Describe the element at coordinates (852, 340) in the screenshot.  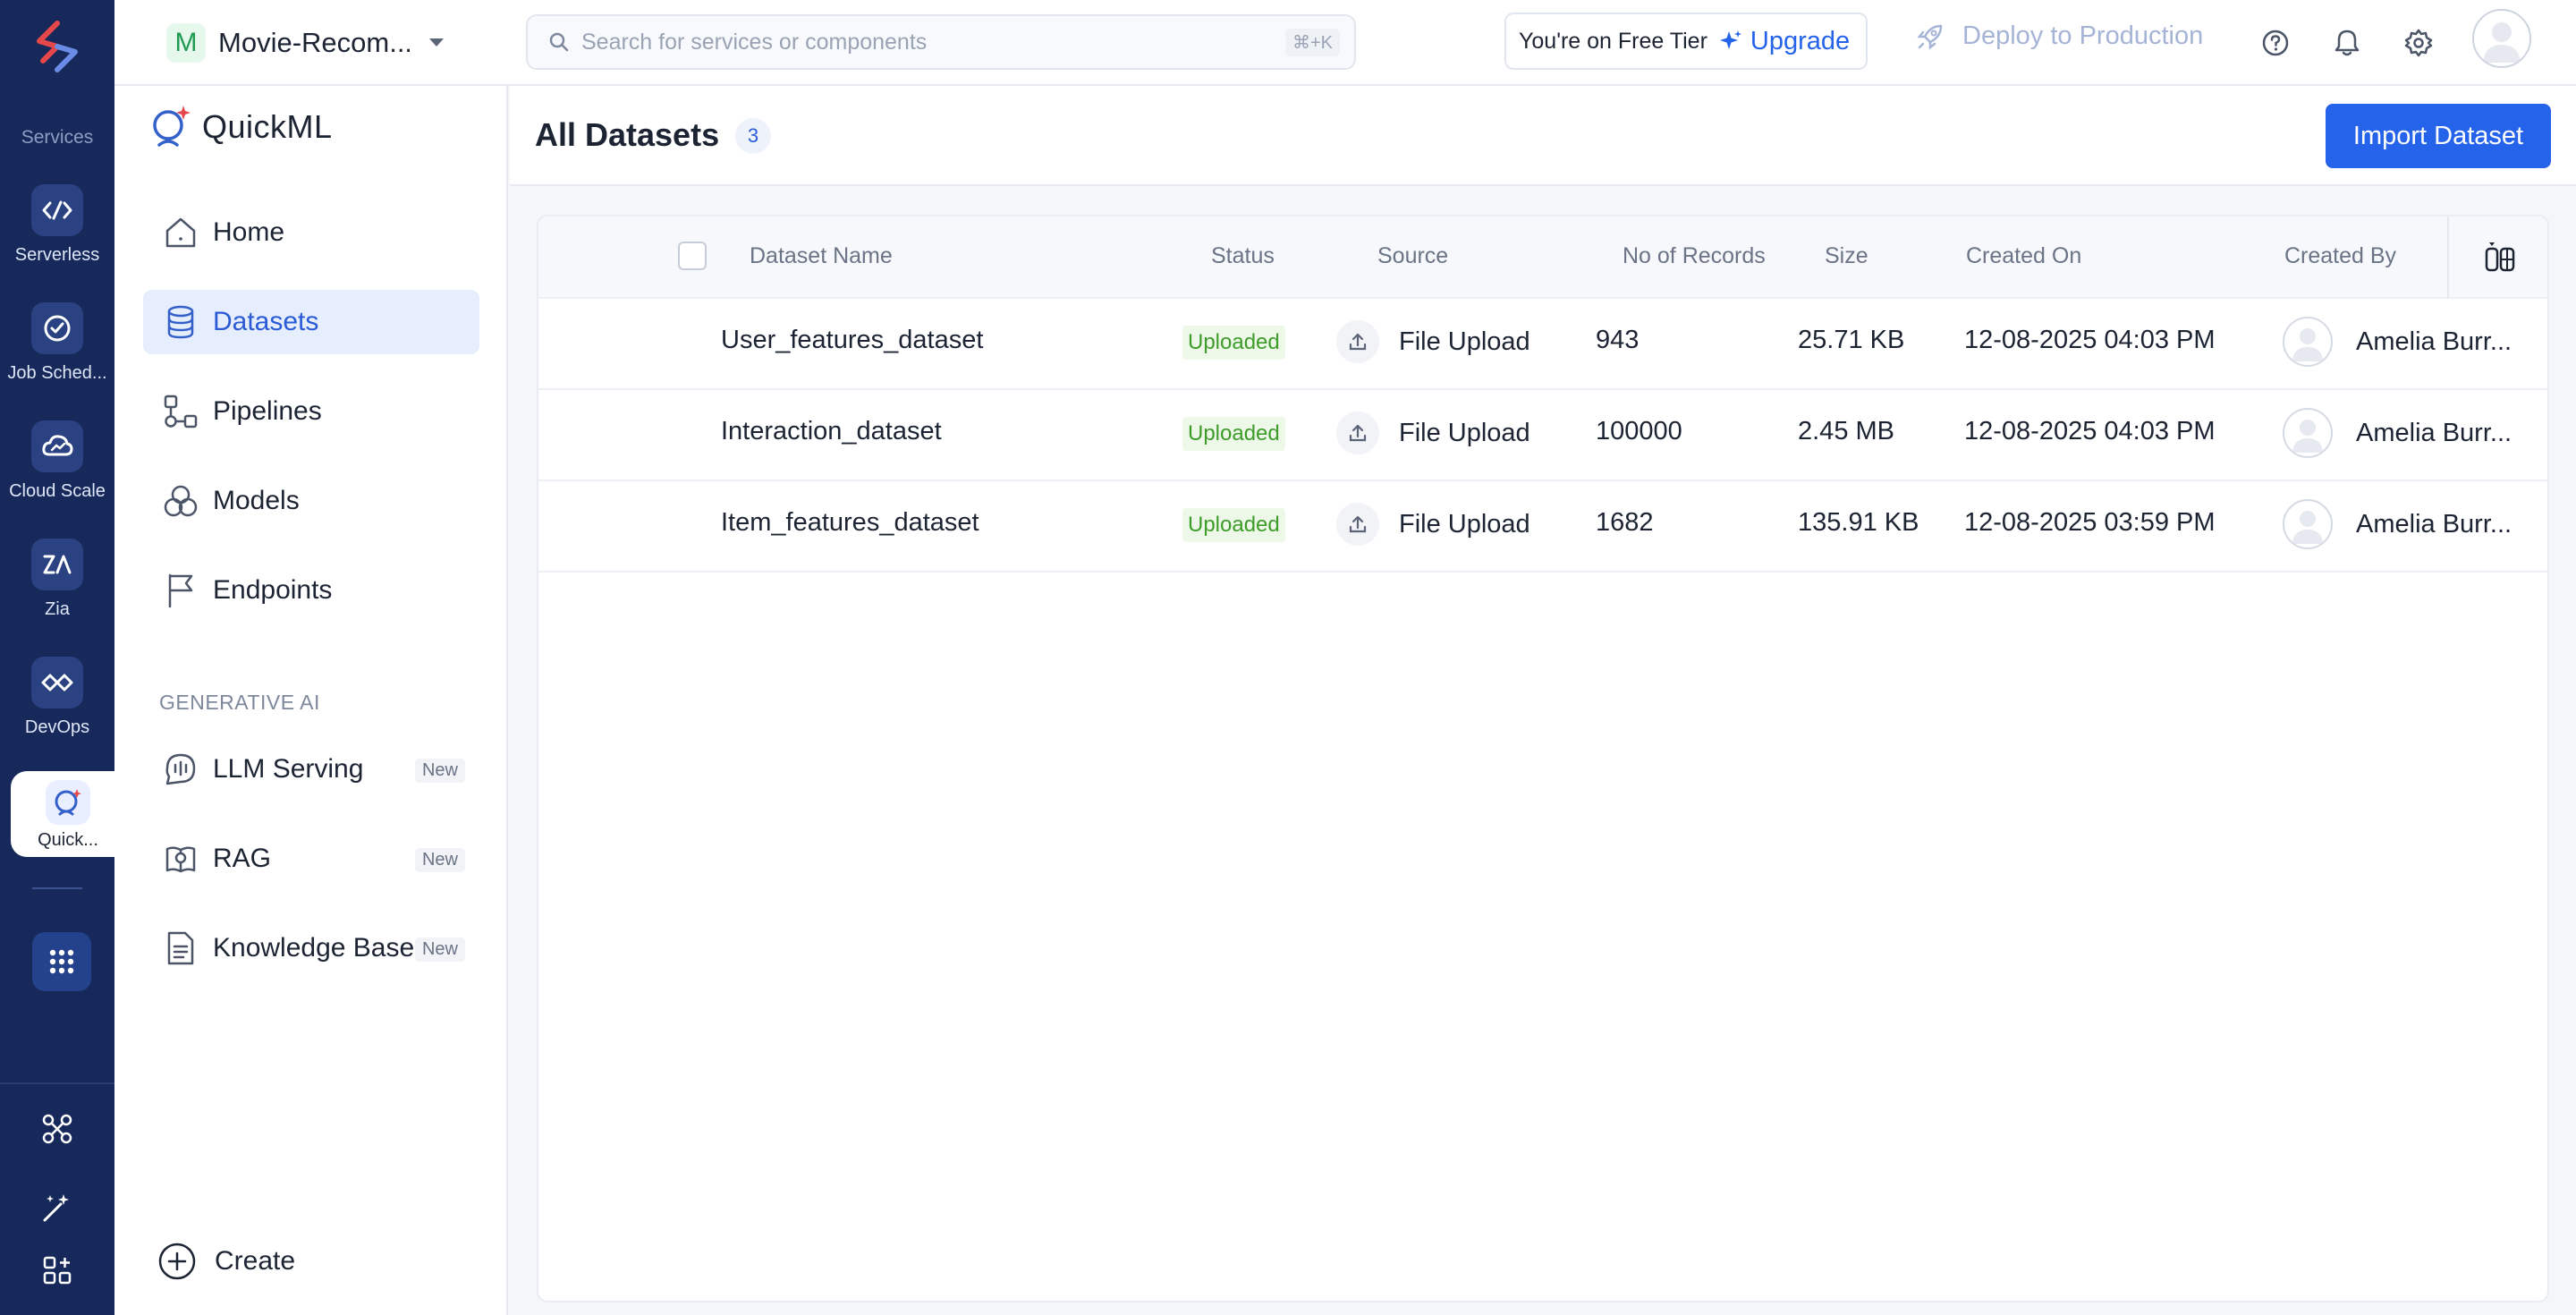
I see `dataset-name: User_features_dataset` at that location.